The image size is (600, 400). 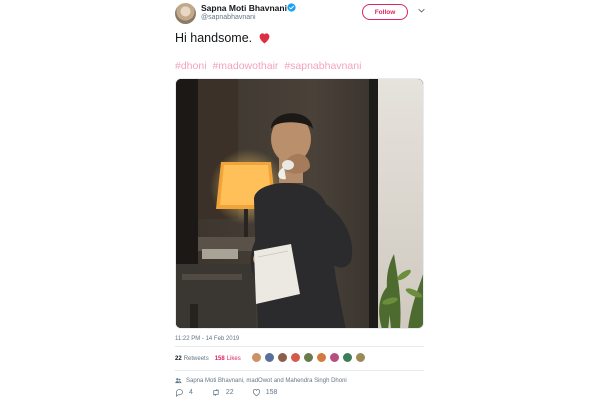 I want to click on tweet-text: Hi handsome., so click(x=214, y=38).